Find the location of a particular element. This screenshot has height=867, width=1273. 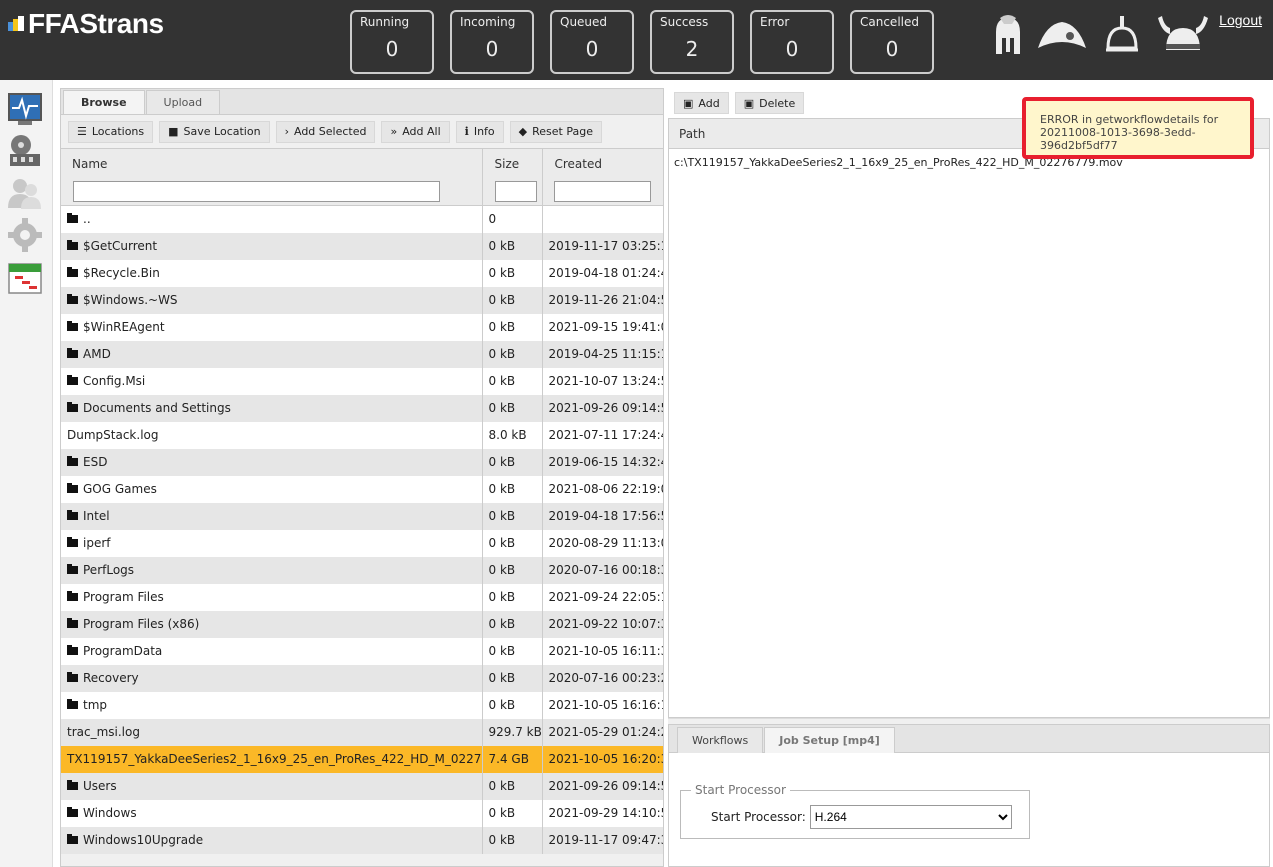

viking-helmet-icon is located at coordinates (1183, 35).